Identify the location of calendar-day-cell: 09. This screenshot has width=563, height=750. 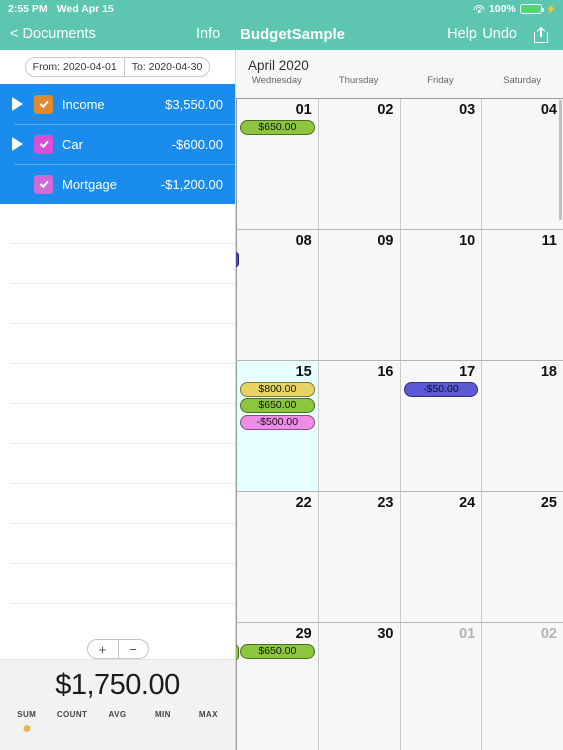
(358, 295).